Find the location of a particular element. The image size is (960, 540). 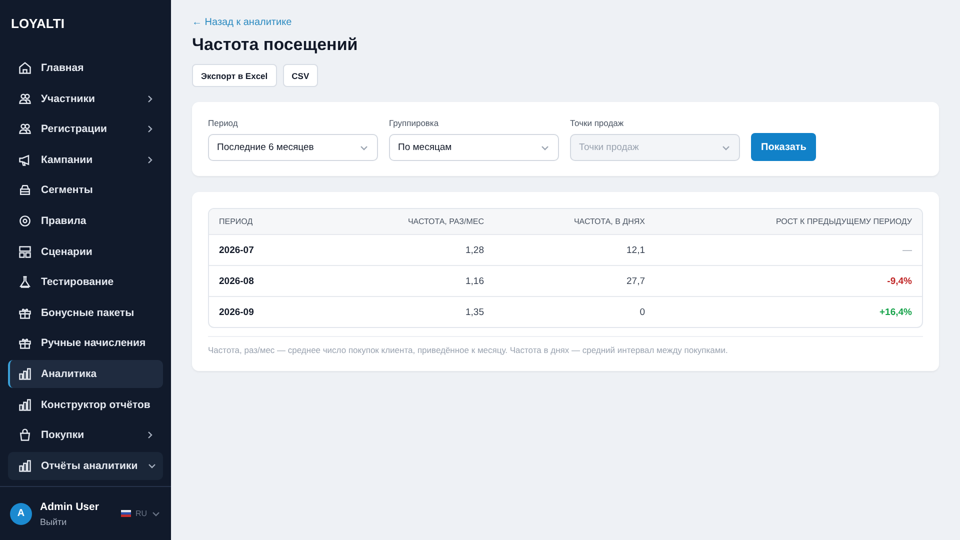

bag-icon is located at coordinates (25, 435).